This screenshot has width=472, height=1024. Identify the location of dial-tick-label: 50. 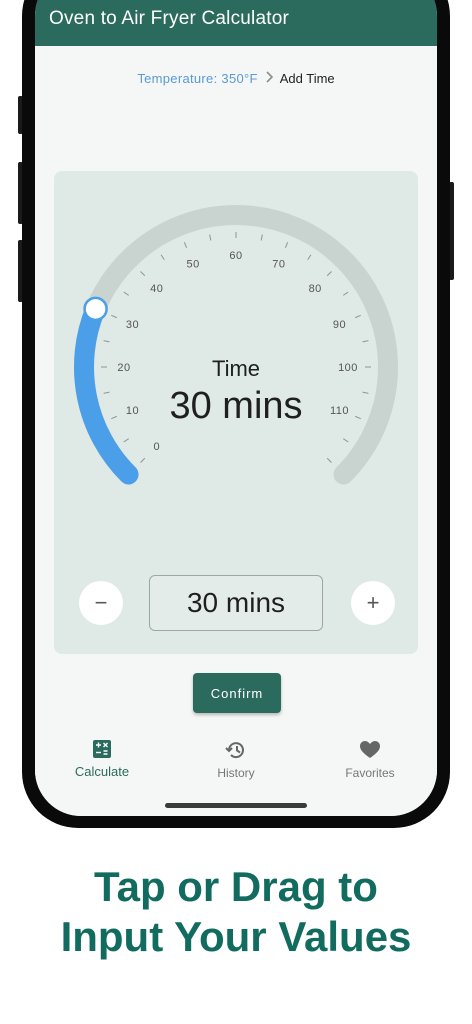
(193, 265).